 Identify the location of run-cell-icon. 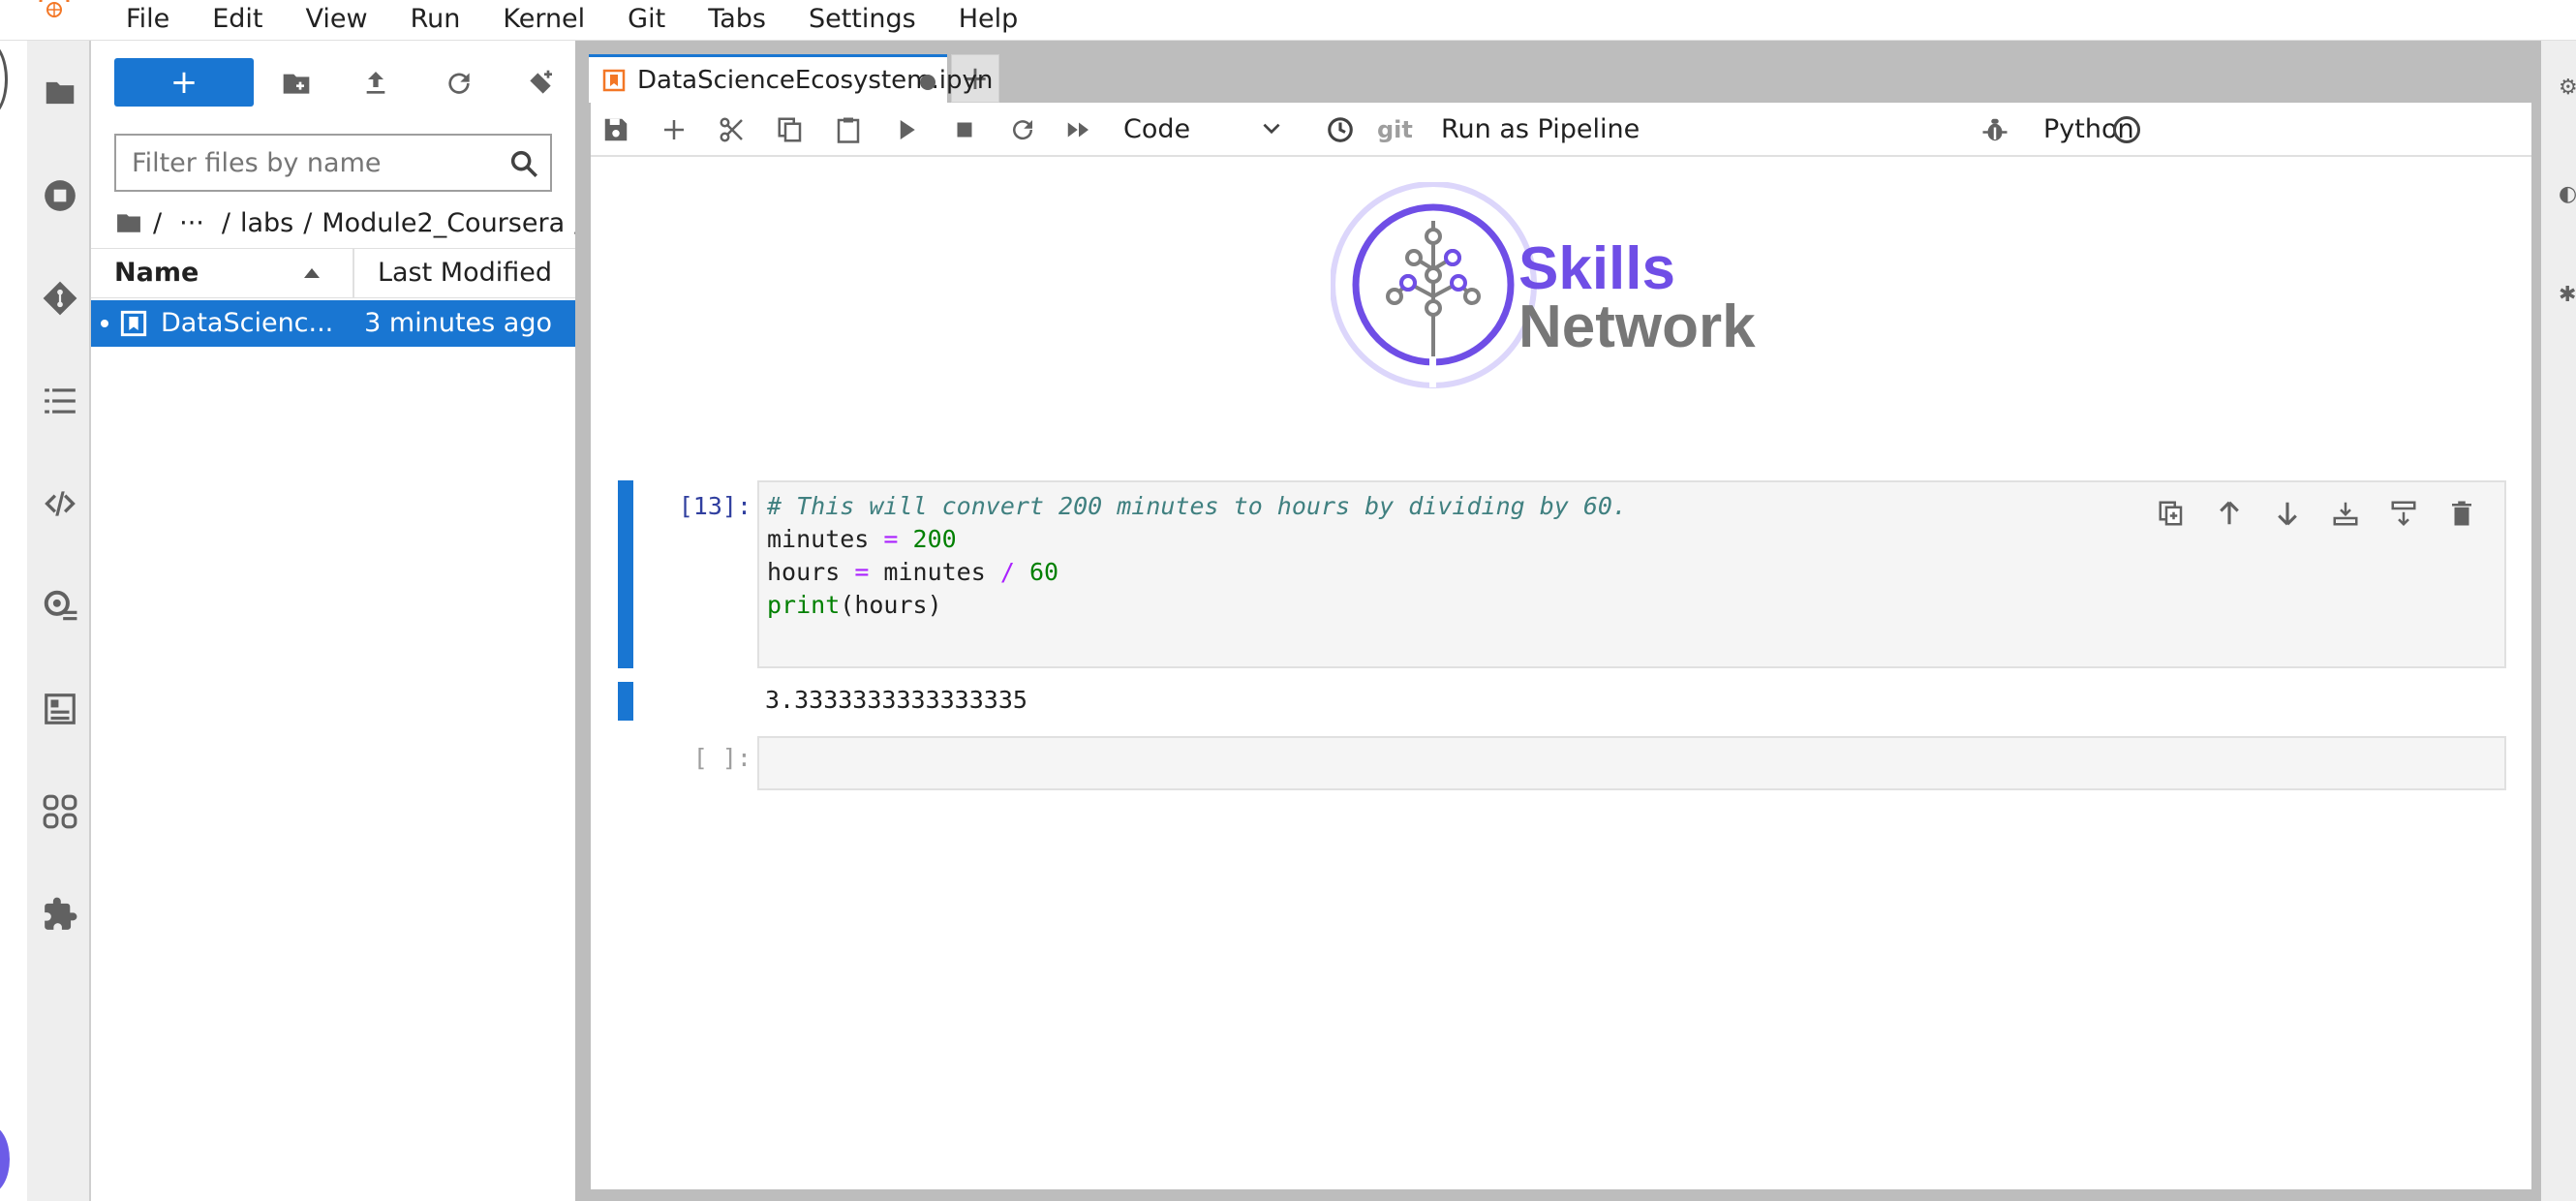
(906, 129).